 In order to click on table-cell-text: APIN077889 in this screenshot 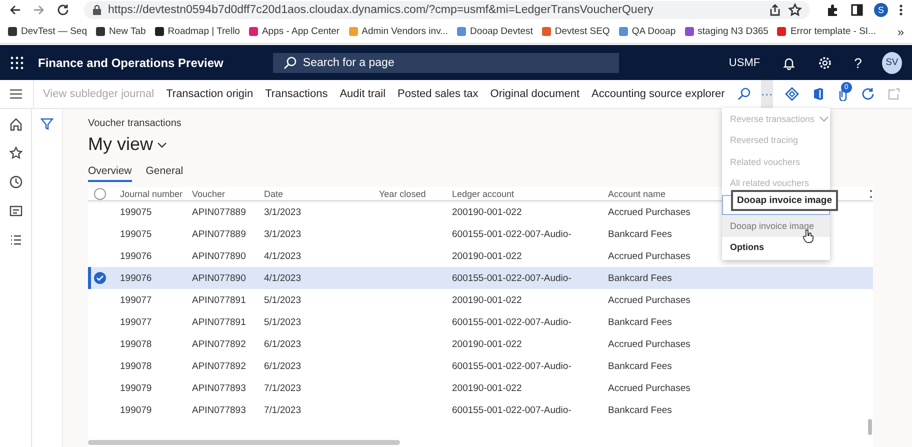, I will do `click(219, 234)`.